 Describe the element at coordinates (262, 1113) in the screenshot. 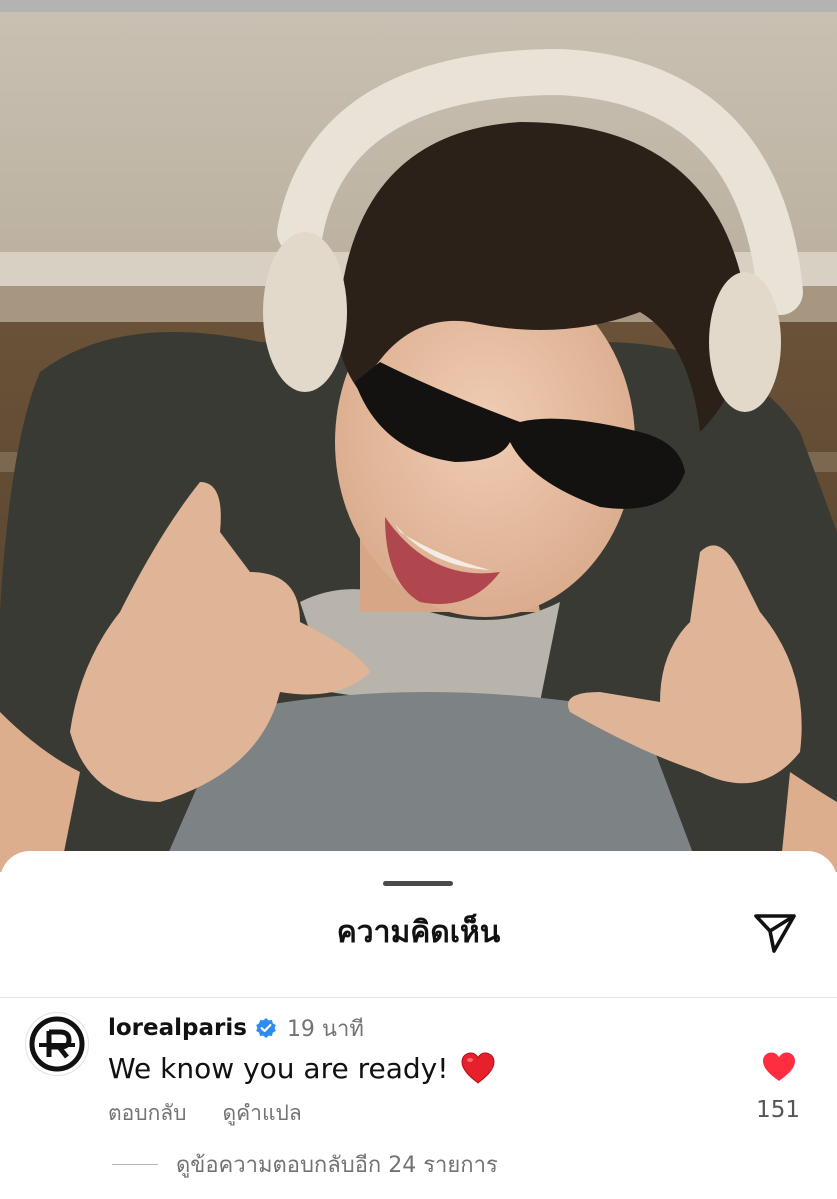

I see `see-translation-button: ดูคำแปล` at that location.